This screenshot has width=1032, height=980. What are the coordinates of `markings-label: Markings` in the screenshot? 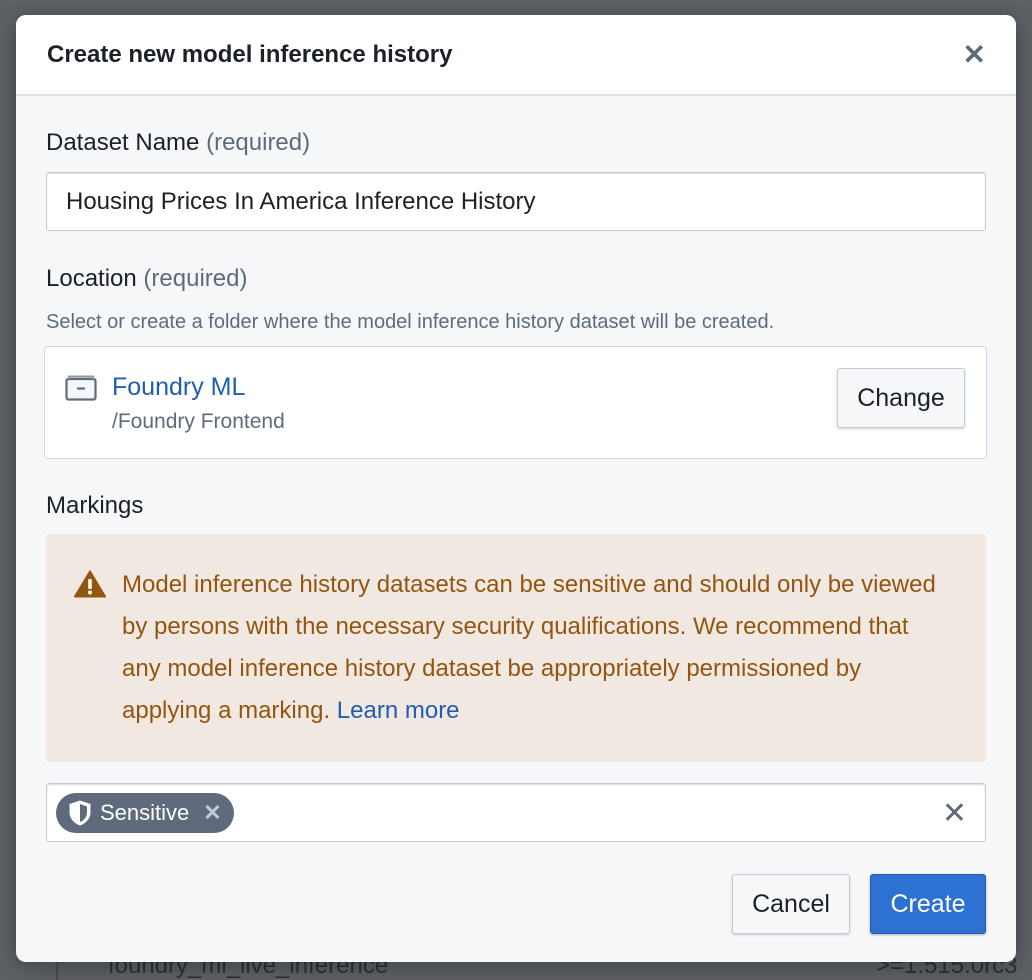 It's located at (95, 505).